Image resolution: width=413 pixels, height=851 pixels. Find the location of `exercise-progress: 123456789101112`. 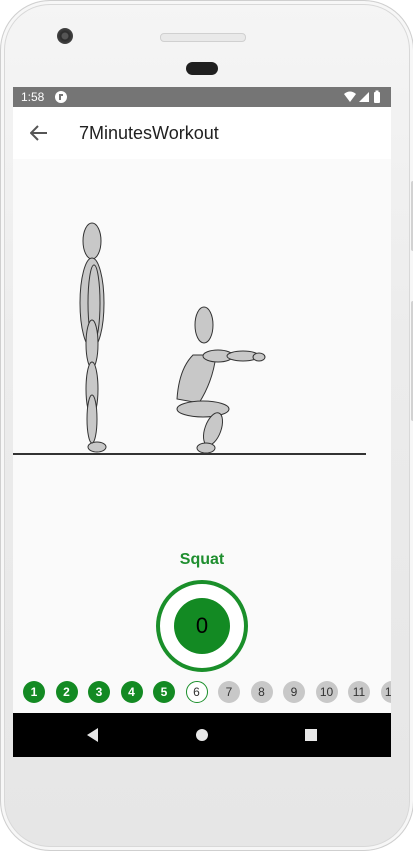

exercise-progress: 123456789101112 is located at coordinates (207, 693).